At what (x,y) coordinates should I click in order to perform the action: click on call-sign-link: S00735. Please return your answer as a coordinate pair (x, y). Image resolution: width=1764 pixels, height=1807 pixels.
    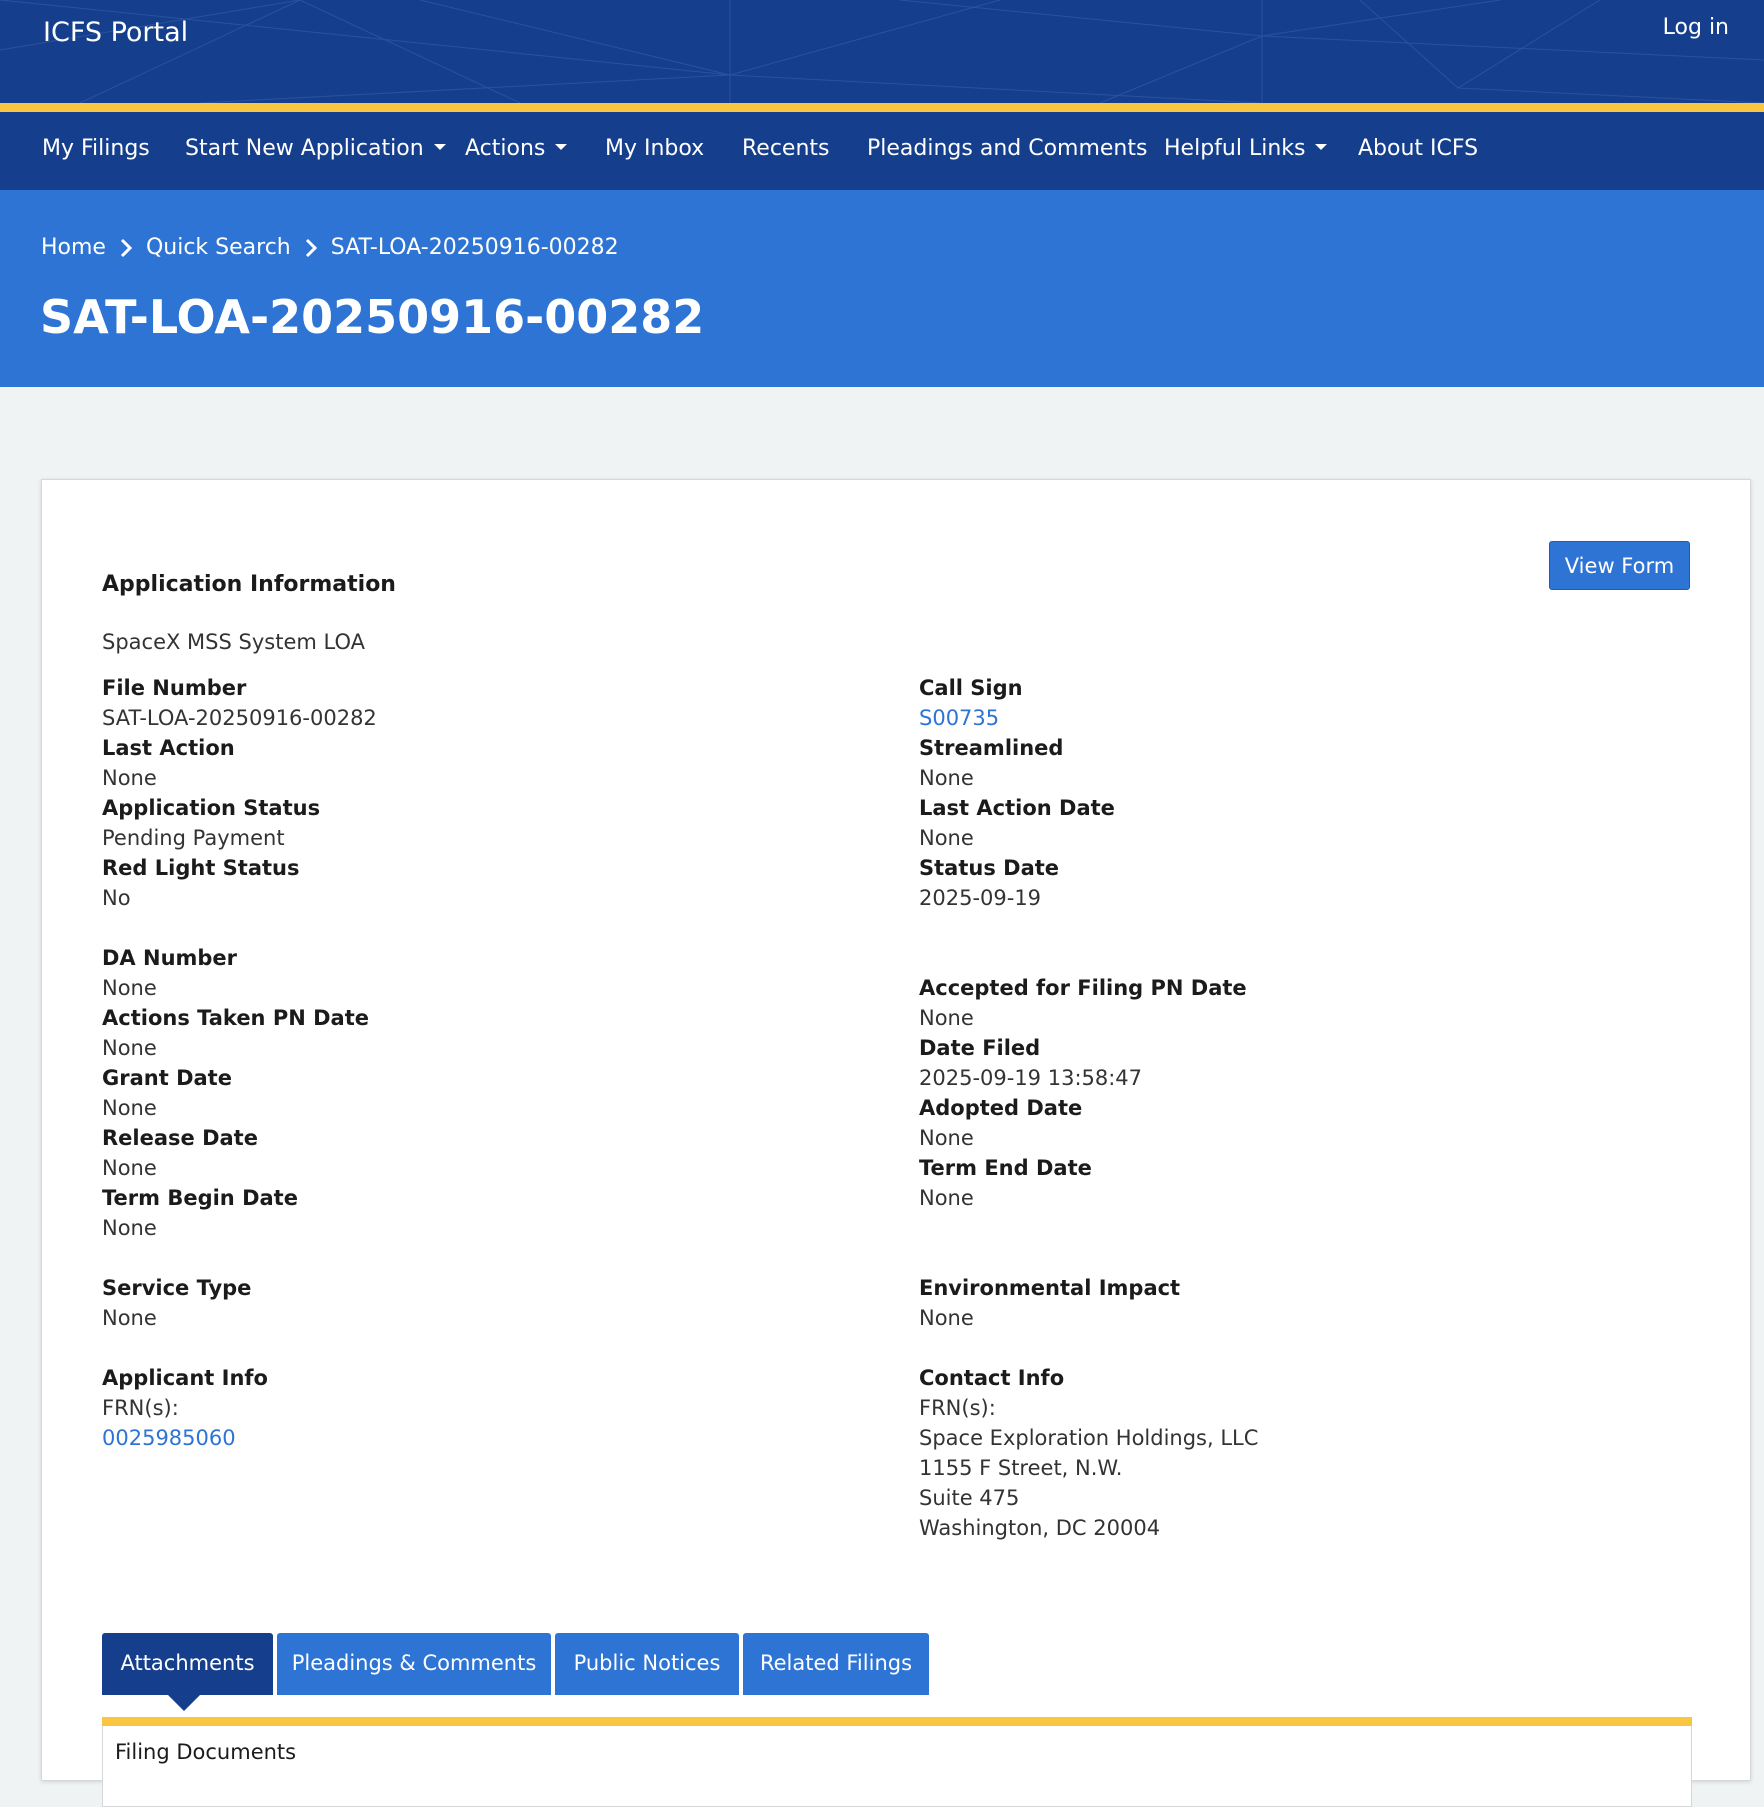
    Looking at the image, I should click on (971, 718).